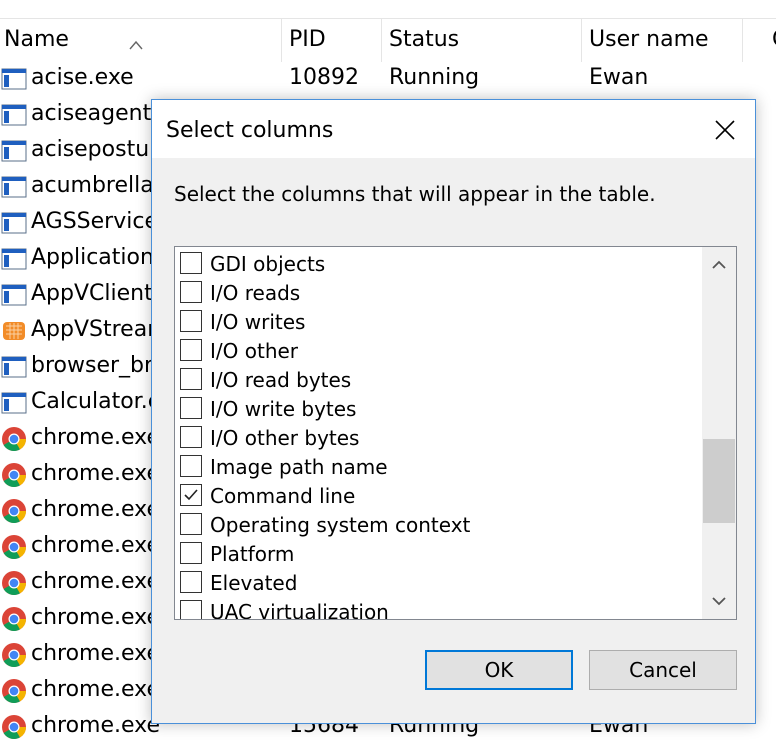 This screenshot has width=776, height=746. What do you see at coordinates (774, 39) in the screenshot?
I see `column-header-partial: C` at bounding box center [774, 39].